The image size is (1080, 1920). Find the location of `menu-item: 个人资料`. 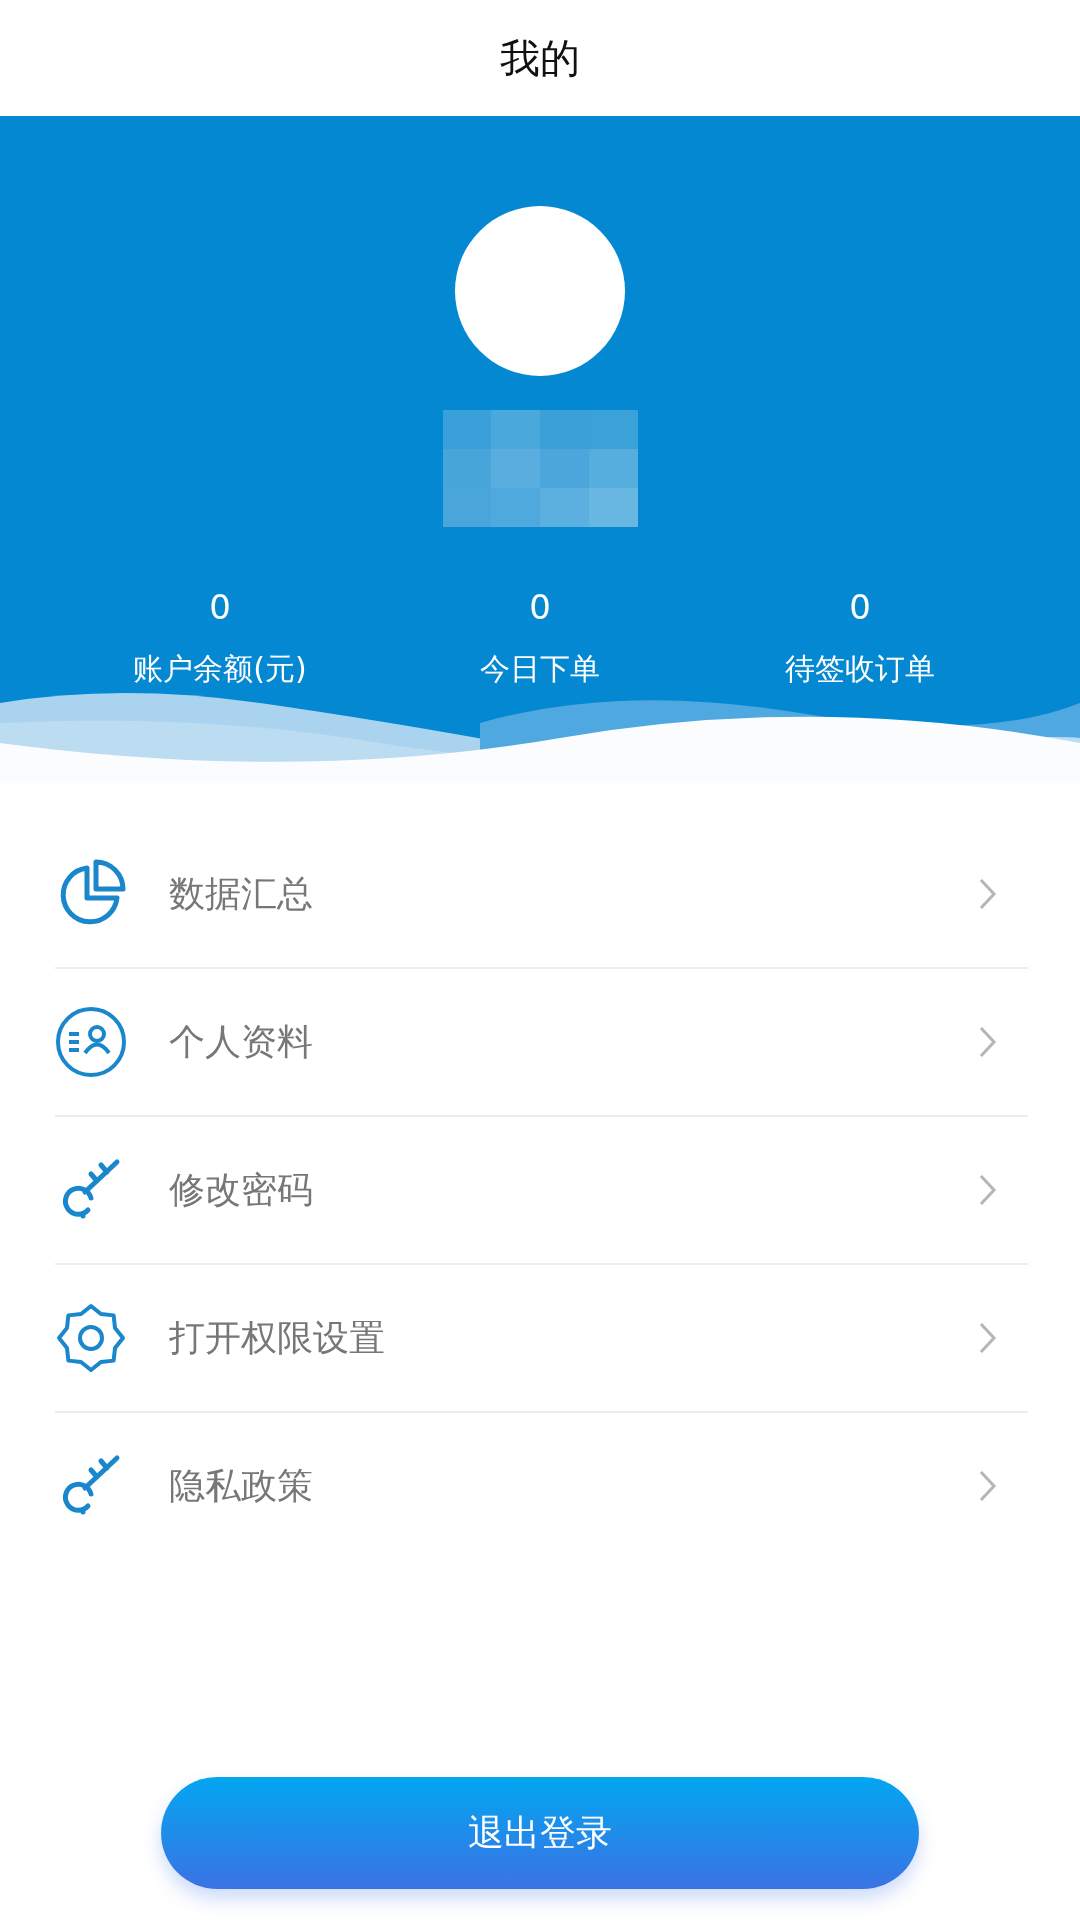

menu-item: 个人资料 is located at coordinates (541, 1043).